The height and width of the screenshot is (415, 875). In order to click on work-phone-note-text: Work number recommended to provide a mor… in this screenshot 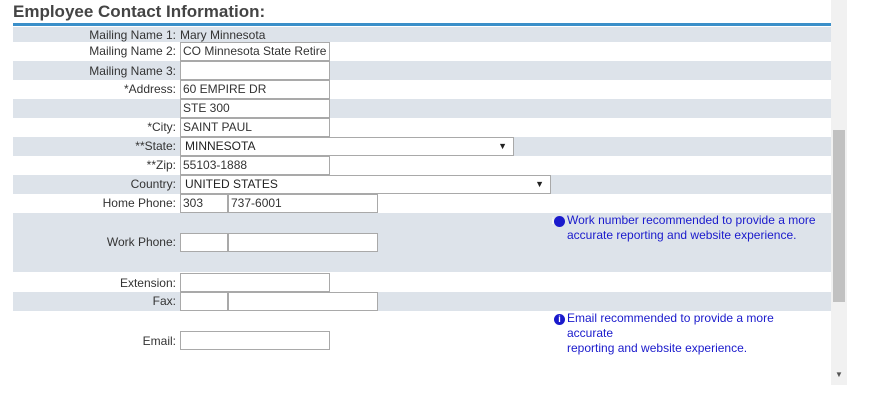, I will do `click(691, 227)`.